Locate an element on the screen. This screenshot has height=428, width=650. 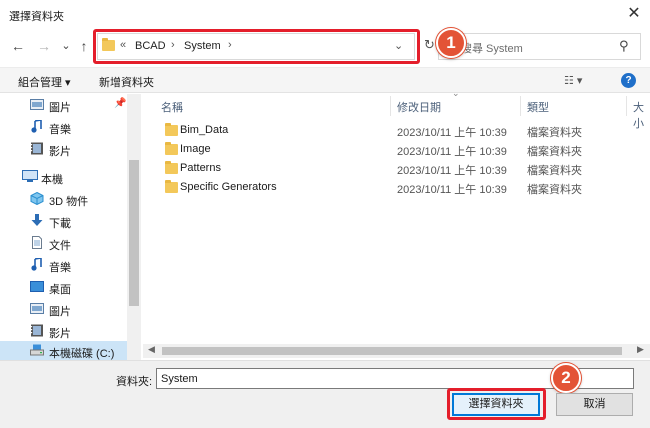
window-title: 選擇資料夾 is located at coordinates (36, 17).